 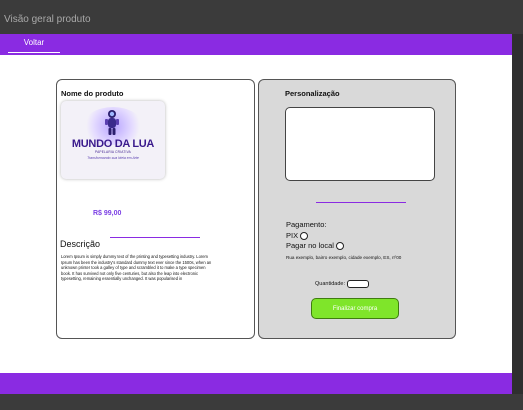 What do you see at coordinates (357, 284) in the screenshot?
I see `quantity-input` at bounding box center [357, 284].